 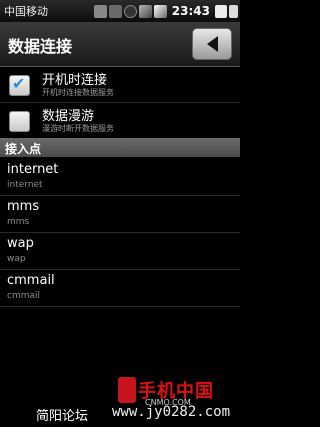 What do you see at coordinates (115, 11) in the screenshot?
I see `storage-icon` at bounding box center [115, 11].